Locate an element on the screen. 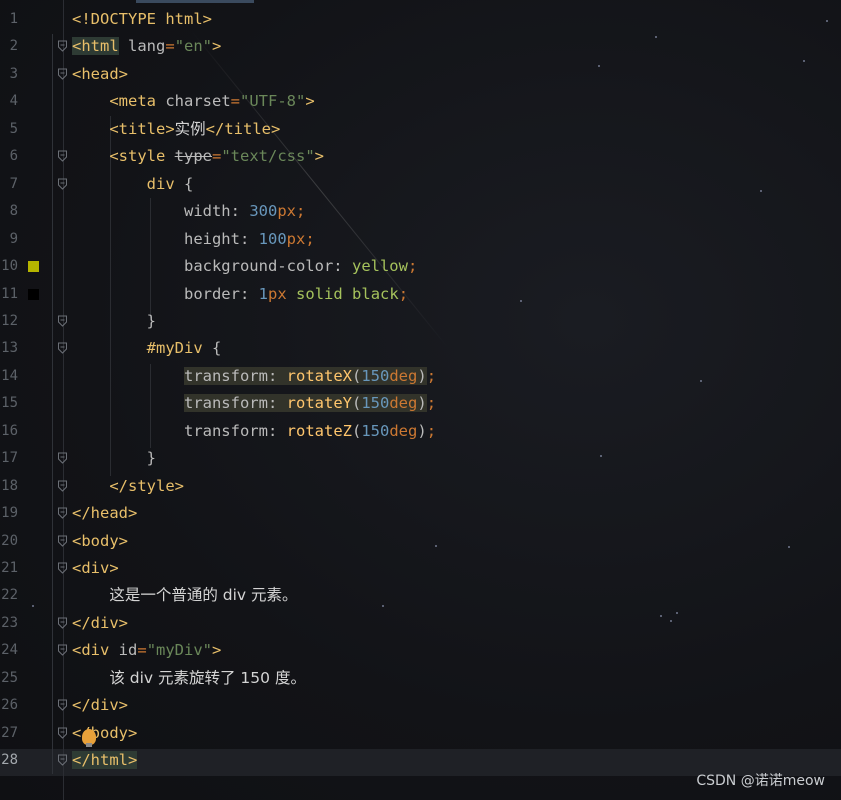 The image size is (841, 800). code-text: transform: rotateX(150deg); is located at coordinates (254, 377).